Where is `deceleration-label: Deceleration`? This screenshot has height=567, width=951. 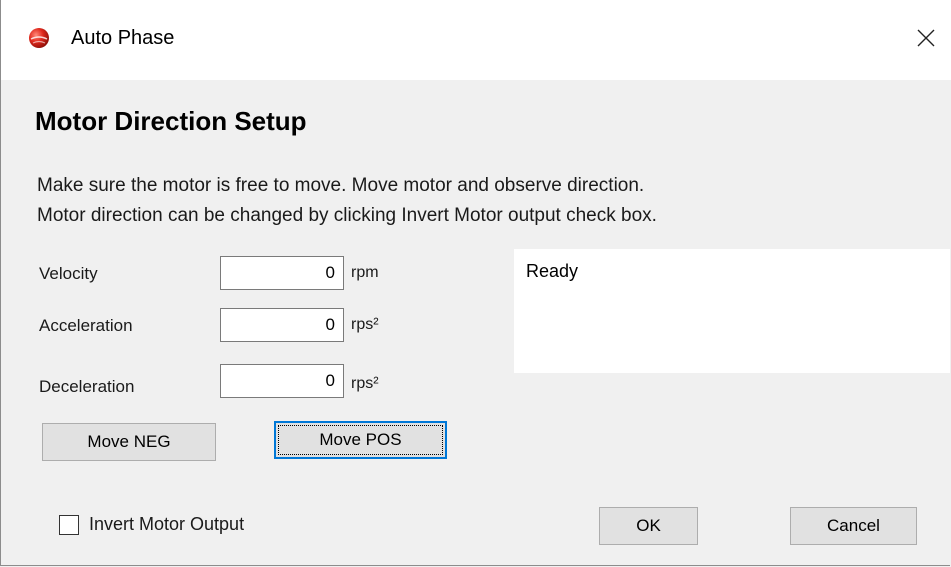 deceleration-label: Deceleration is located at coordinates (87, 386).